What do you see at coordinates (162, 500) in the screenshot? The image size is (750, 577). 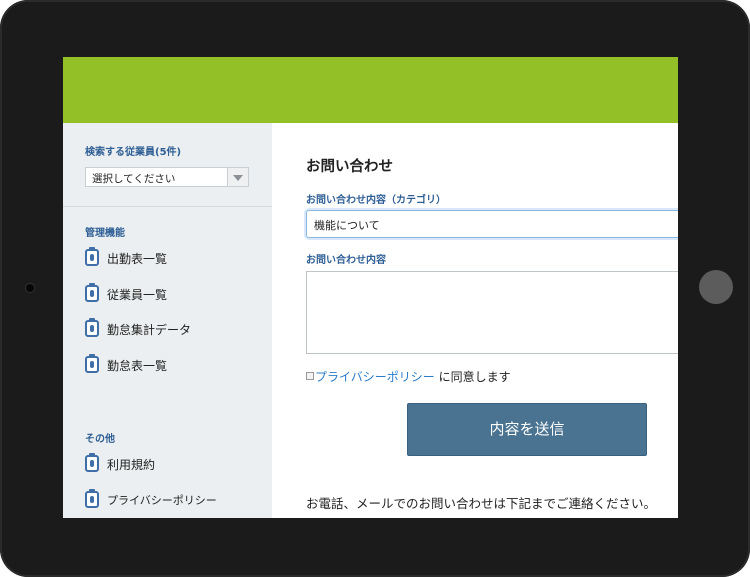 I see `sidebar-item-label: プライバシーポリシー` at bounding box center [162, 500].